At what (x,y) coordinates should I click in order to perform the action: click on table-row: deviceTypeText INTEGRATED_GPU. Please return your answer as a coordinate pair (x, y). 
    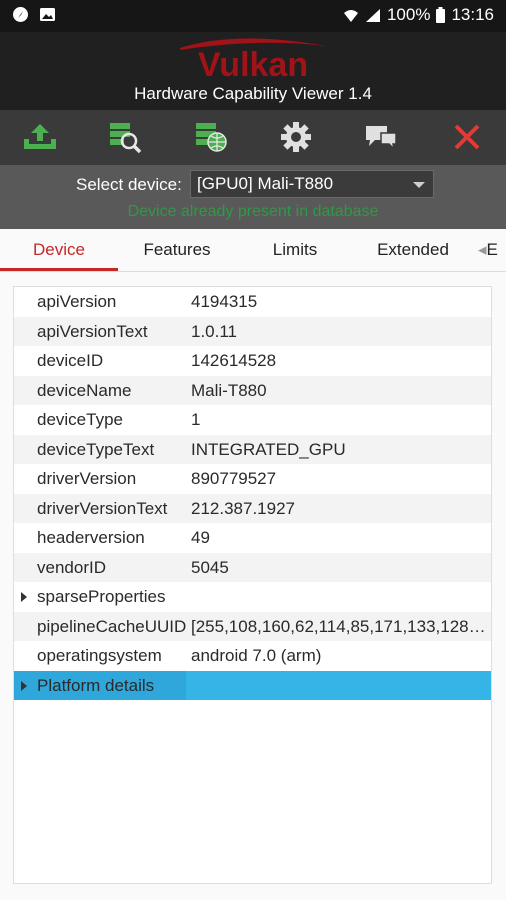
    Looking at the image, I should click on (252, 449).